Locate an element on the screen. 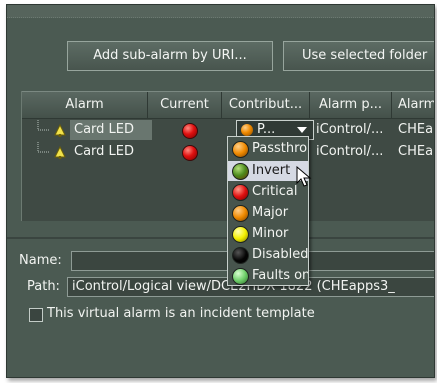 This screenshot has width=437, height=383. use-selected-folder-button: Use selected folder is located at coordinates (358, 56).